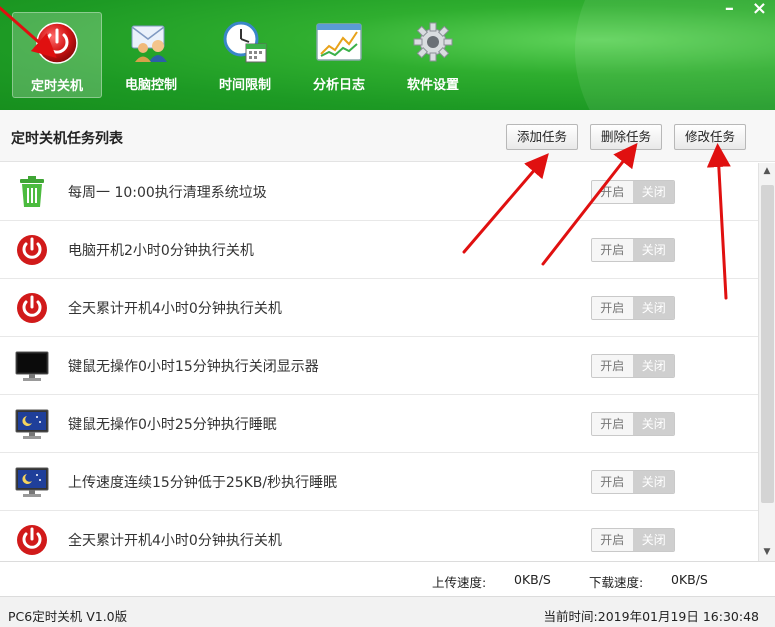 Image resolution: width=775 pixels, height=627 pixels. I want to click on nav-item-time-limit: 时间限制, so click(245, 55).